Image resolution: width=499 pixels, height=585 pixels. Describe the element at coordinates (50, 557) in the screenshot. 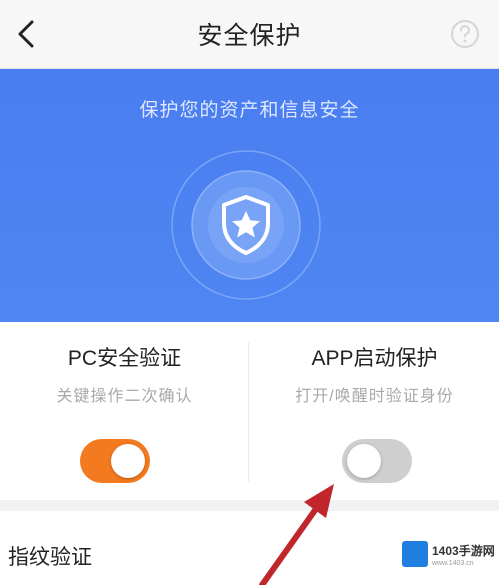

I see `fingerprint-label: 指纹验证` at that location.